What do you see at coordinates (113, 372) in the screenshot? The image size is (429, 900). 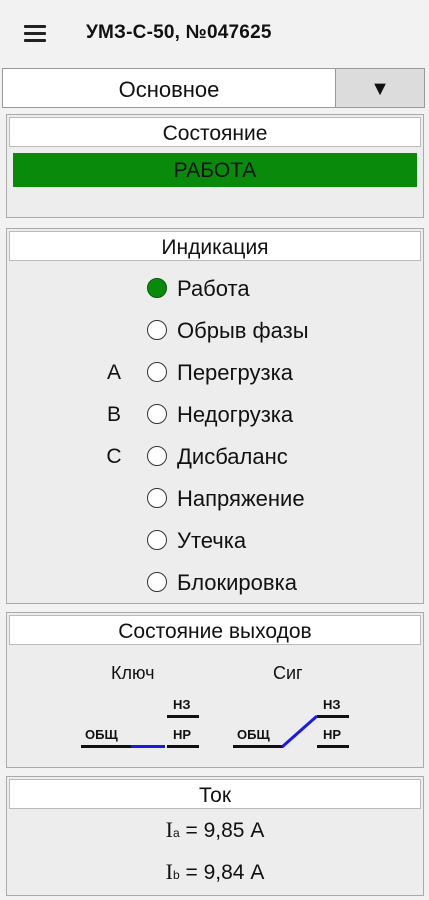 I see `phase-label: A` at bounding box center [113, 372].